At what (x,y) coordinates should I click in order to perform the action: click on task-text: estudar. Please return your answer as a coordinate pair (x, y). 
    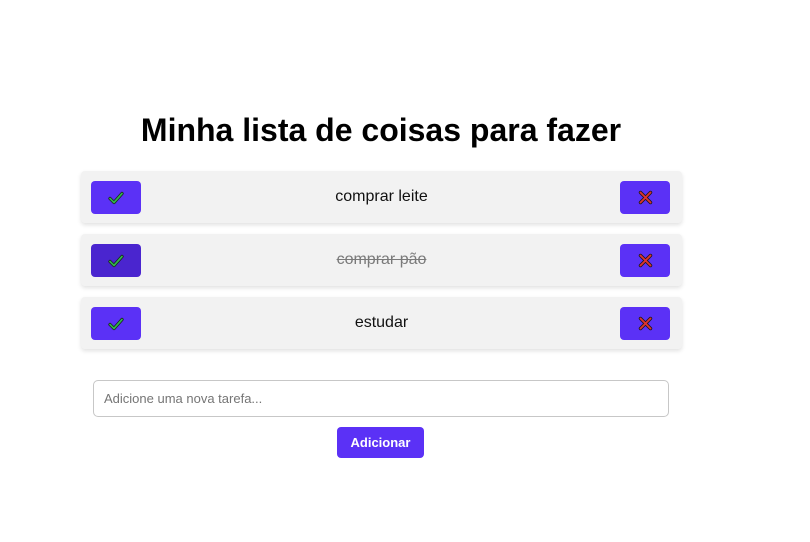
    Looking at the image, I should click on (381, 322).